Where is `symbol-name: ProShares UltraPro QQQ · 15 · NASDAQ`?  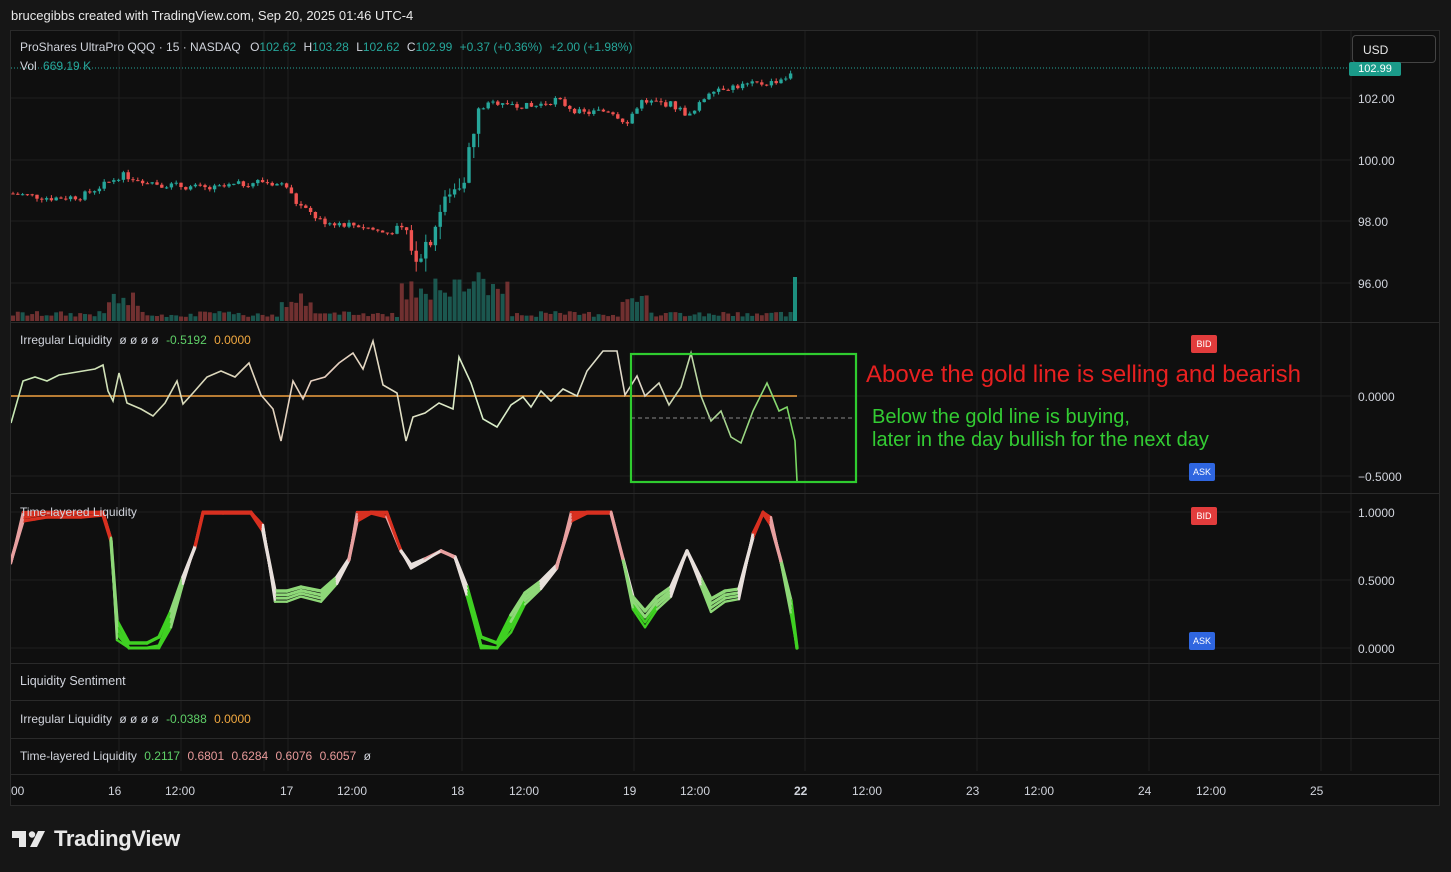
symbol-name: ProShares UltraPro QQQ · 15 · NASDAQ is located at coordinates (130, 47).